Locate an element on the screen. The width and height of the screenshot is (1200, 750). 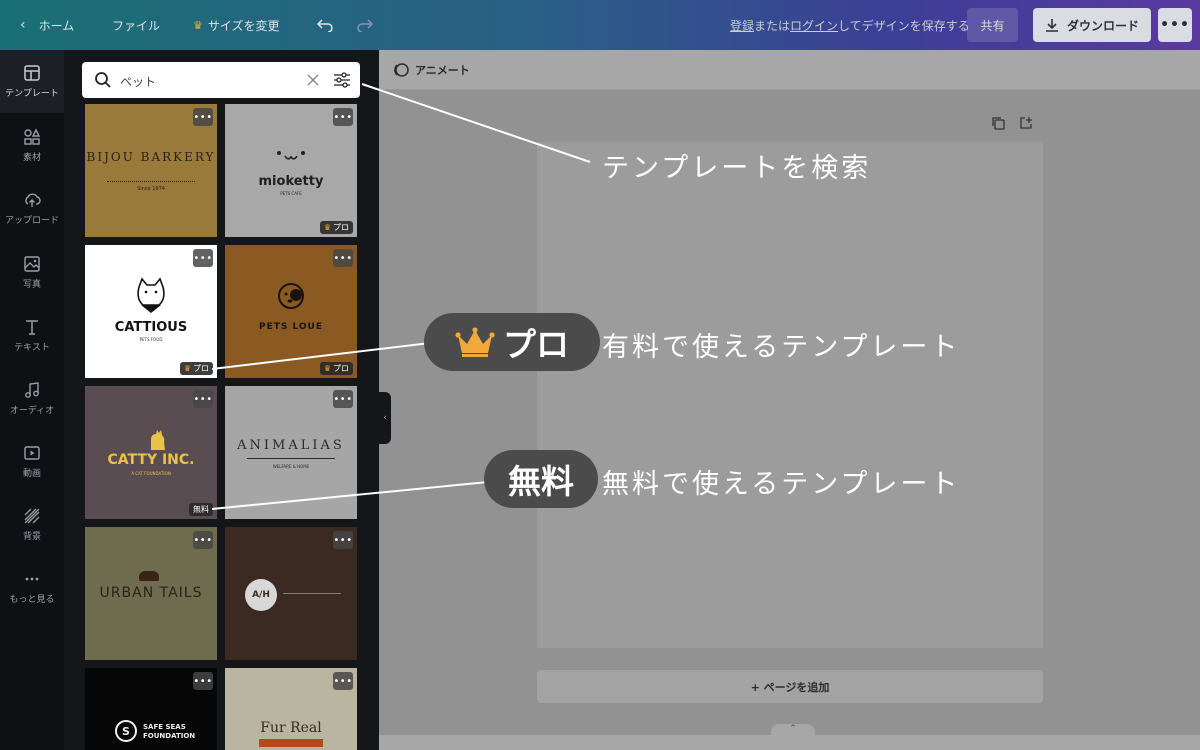
crown-icon is located at coordinates (475, 342).